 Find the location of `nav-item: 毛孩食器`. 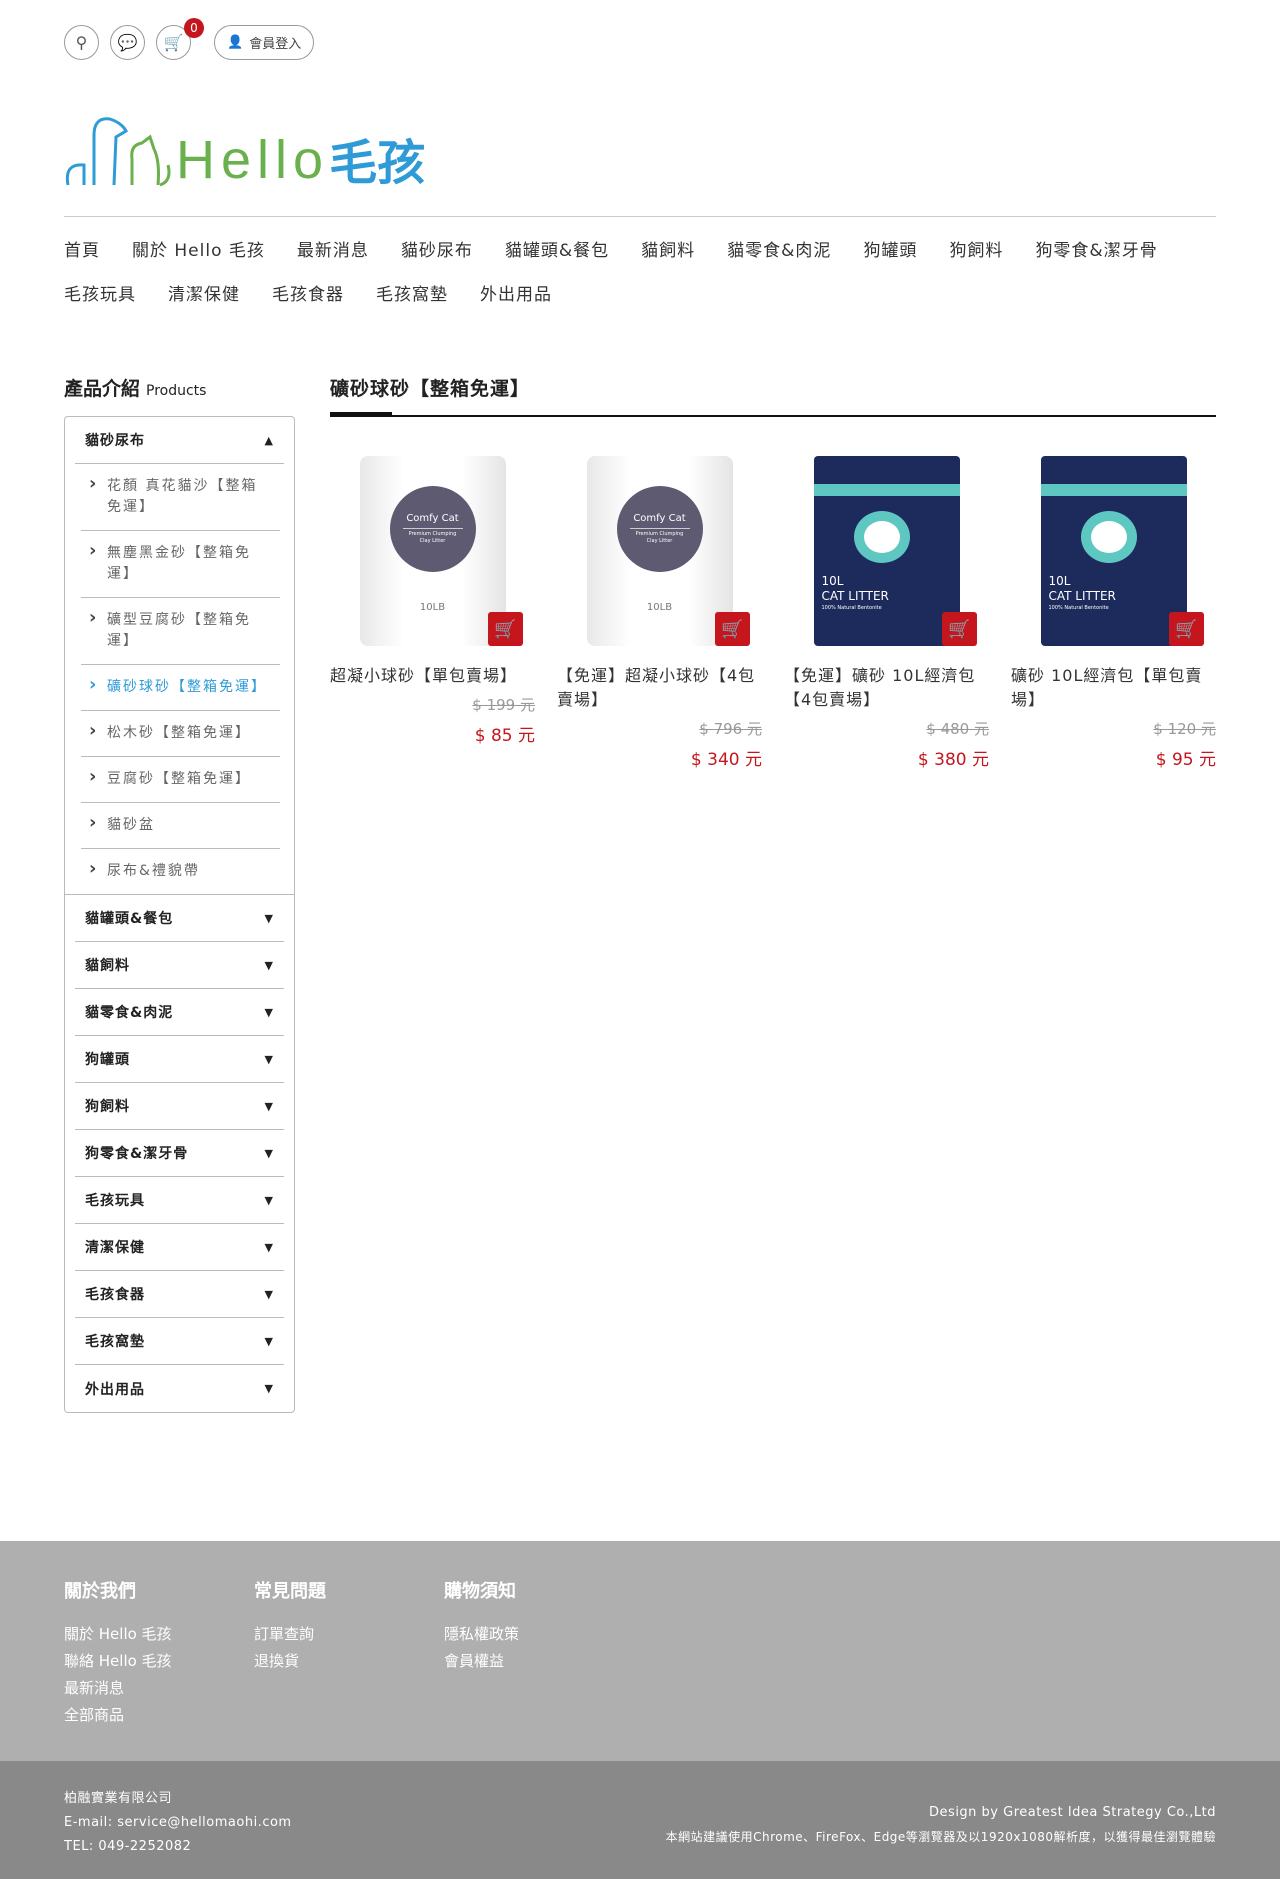

nav-item: 毛孩食器 is located at coordinates (308, 292).